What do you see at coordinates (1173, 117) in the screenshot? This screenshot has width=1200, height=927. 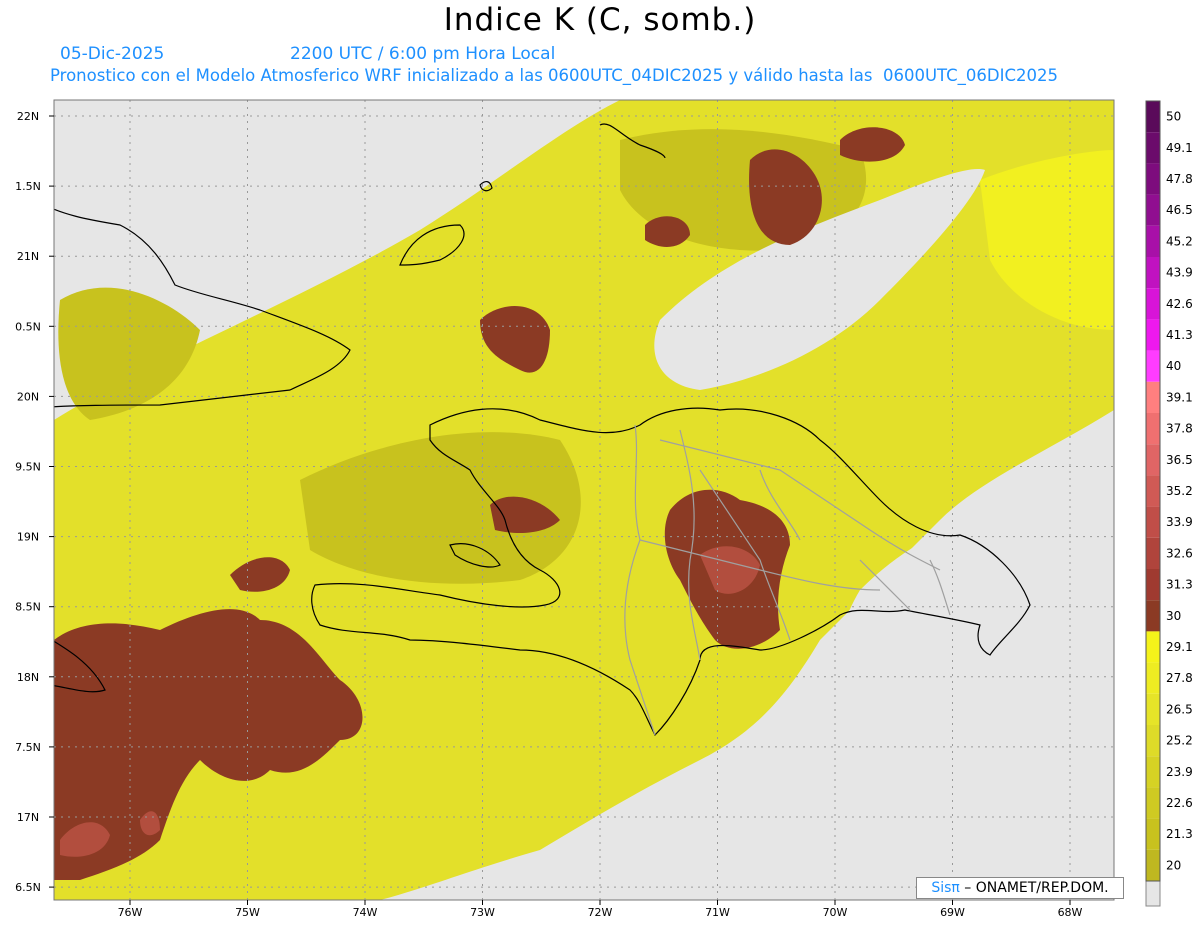 I see `legend-label: 50` at bounding box center [1173, 117].